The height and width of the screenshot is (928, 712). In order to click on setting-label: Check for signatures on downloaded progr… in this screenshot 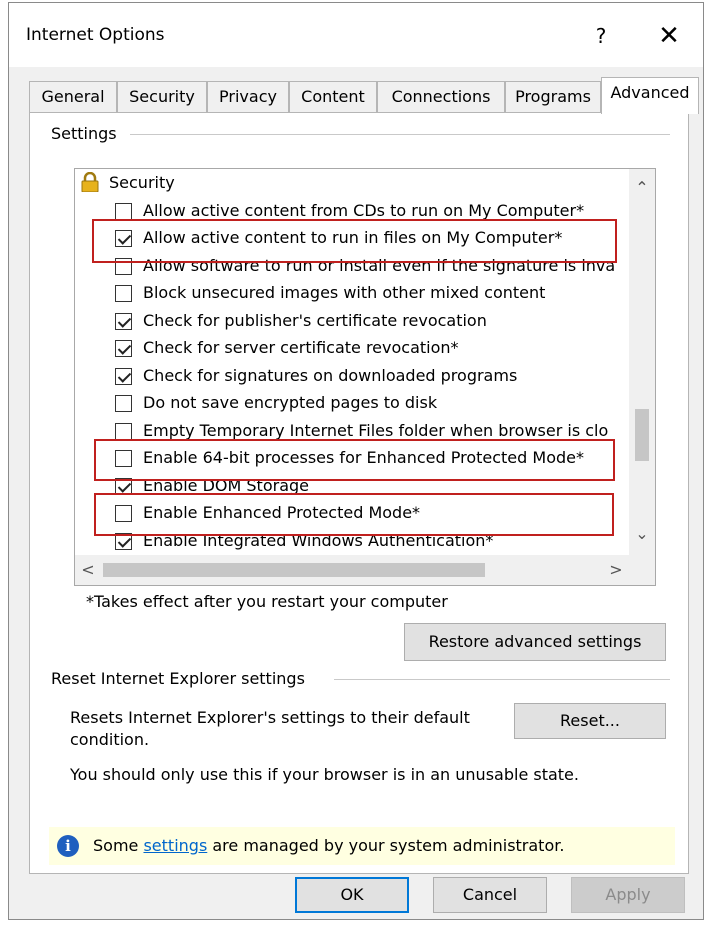, I will do `click(330, 375)`.